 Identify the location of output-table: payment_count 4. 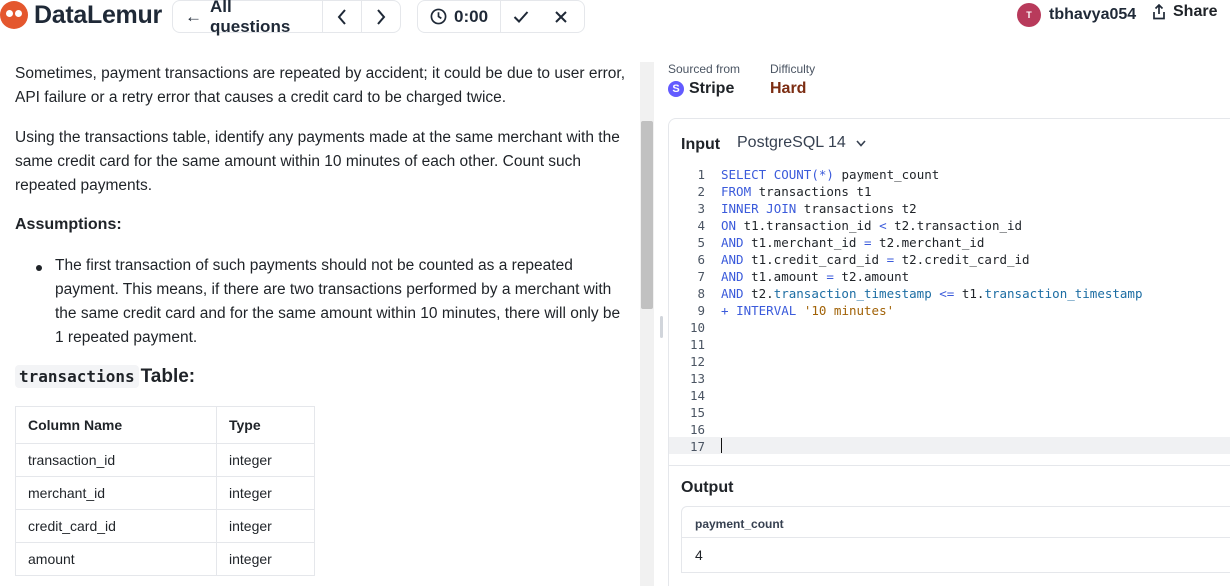
(955, 539).